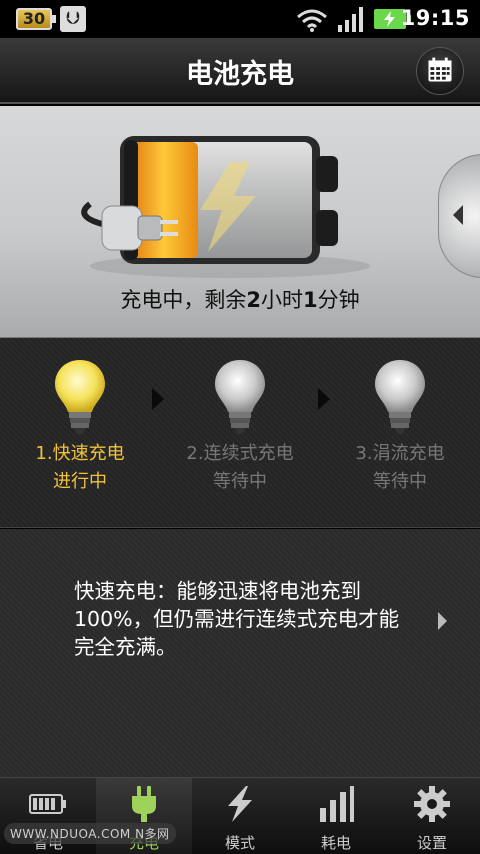  Describe the element at coordinates (73, 19) in the screenshot. I see `usb-icon: ⮋` at that location.